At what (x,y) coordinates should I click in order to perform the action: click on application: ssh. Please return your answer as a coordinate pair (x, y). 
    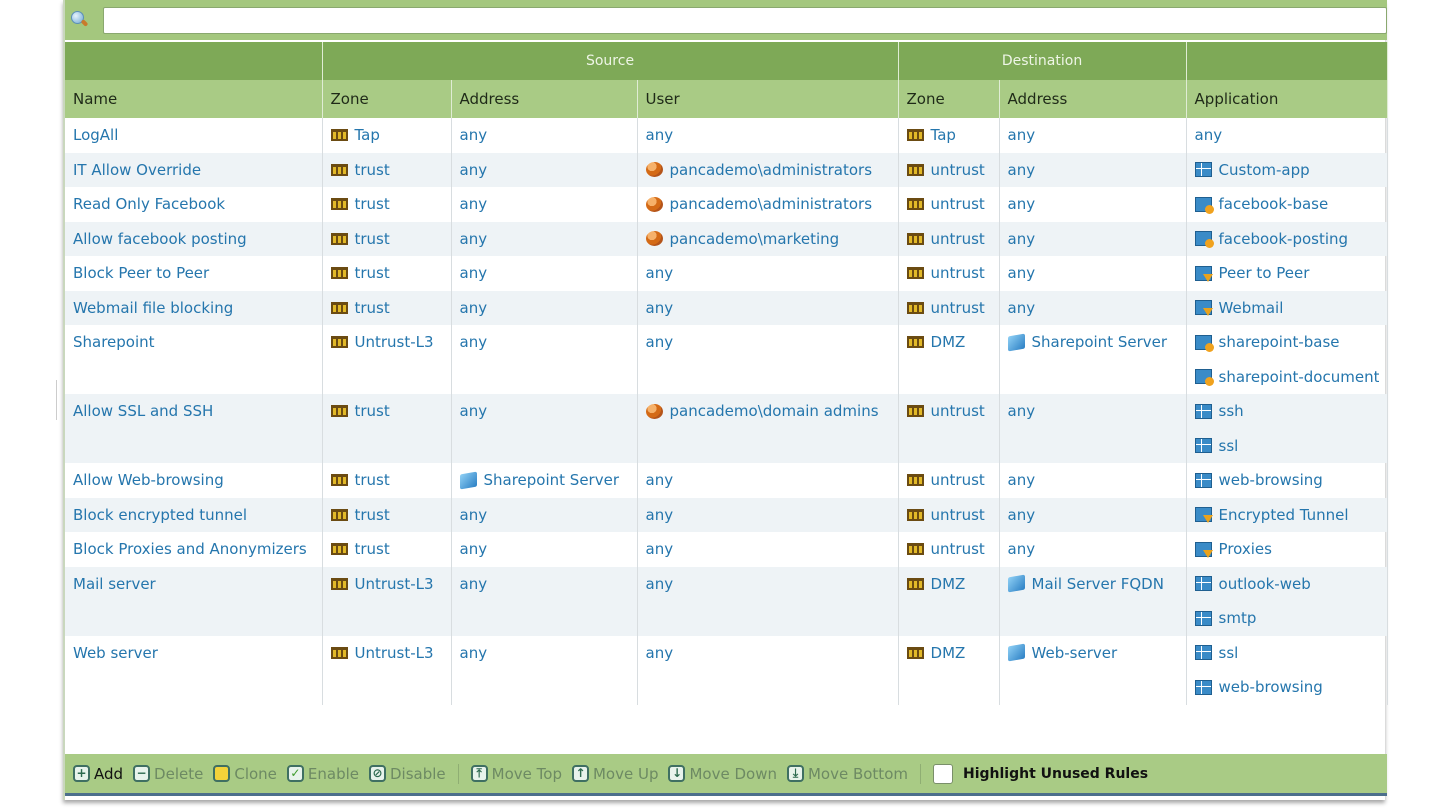
    Looking at the image, I should click on (1286, 411).